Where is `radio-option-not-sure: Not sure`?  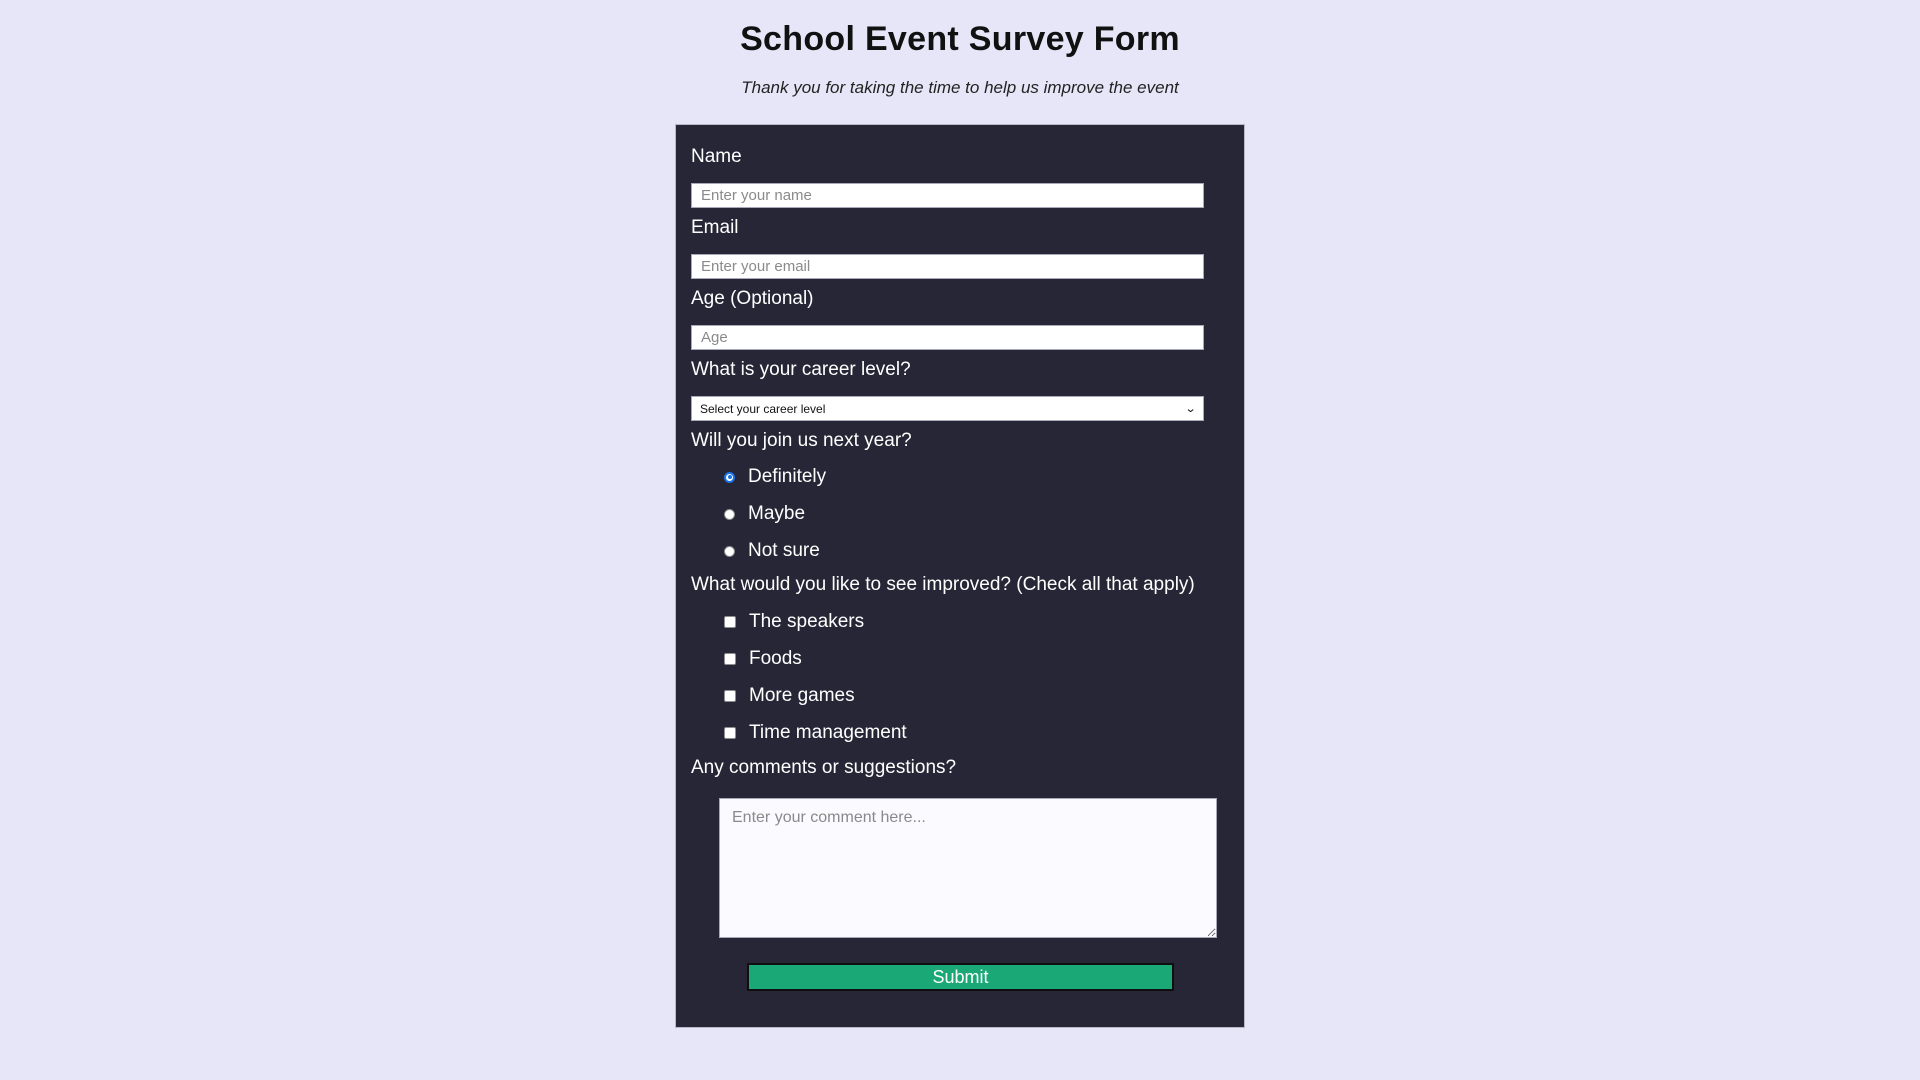
radio-option-not-sure: Not sure is located at coordinates (772, 551).